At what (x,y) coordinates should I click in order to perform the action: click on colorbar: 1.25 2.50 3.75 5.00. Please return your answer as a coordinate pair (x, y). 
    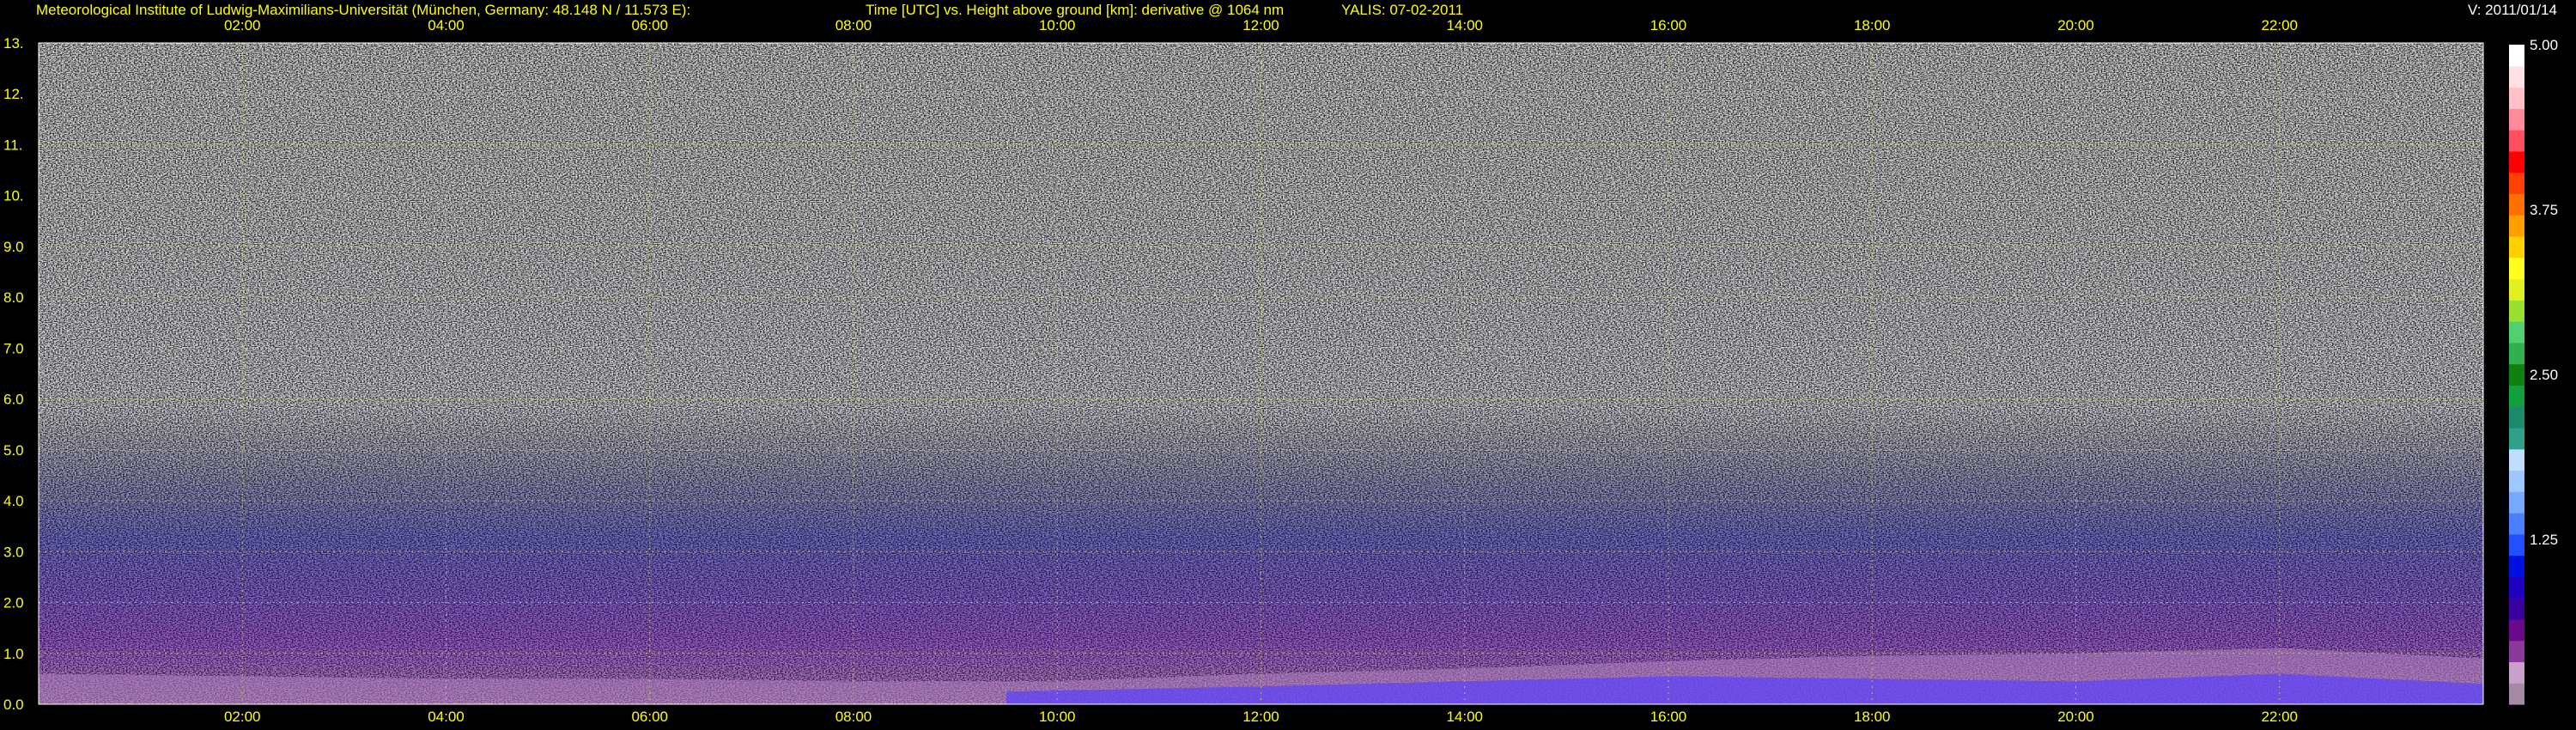
    Looking at the image, I should click on (2533, 371).